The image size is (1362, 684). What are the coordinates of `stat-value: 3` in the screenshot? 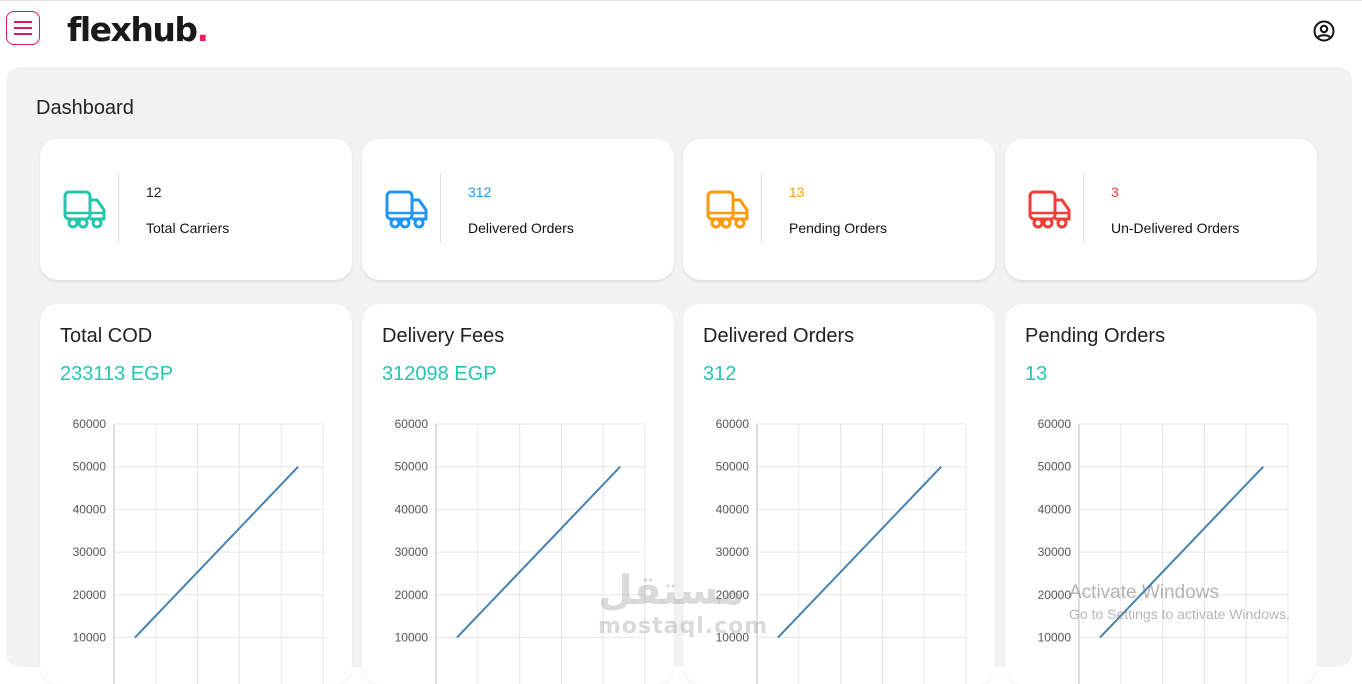 It's located at (1115, 192).